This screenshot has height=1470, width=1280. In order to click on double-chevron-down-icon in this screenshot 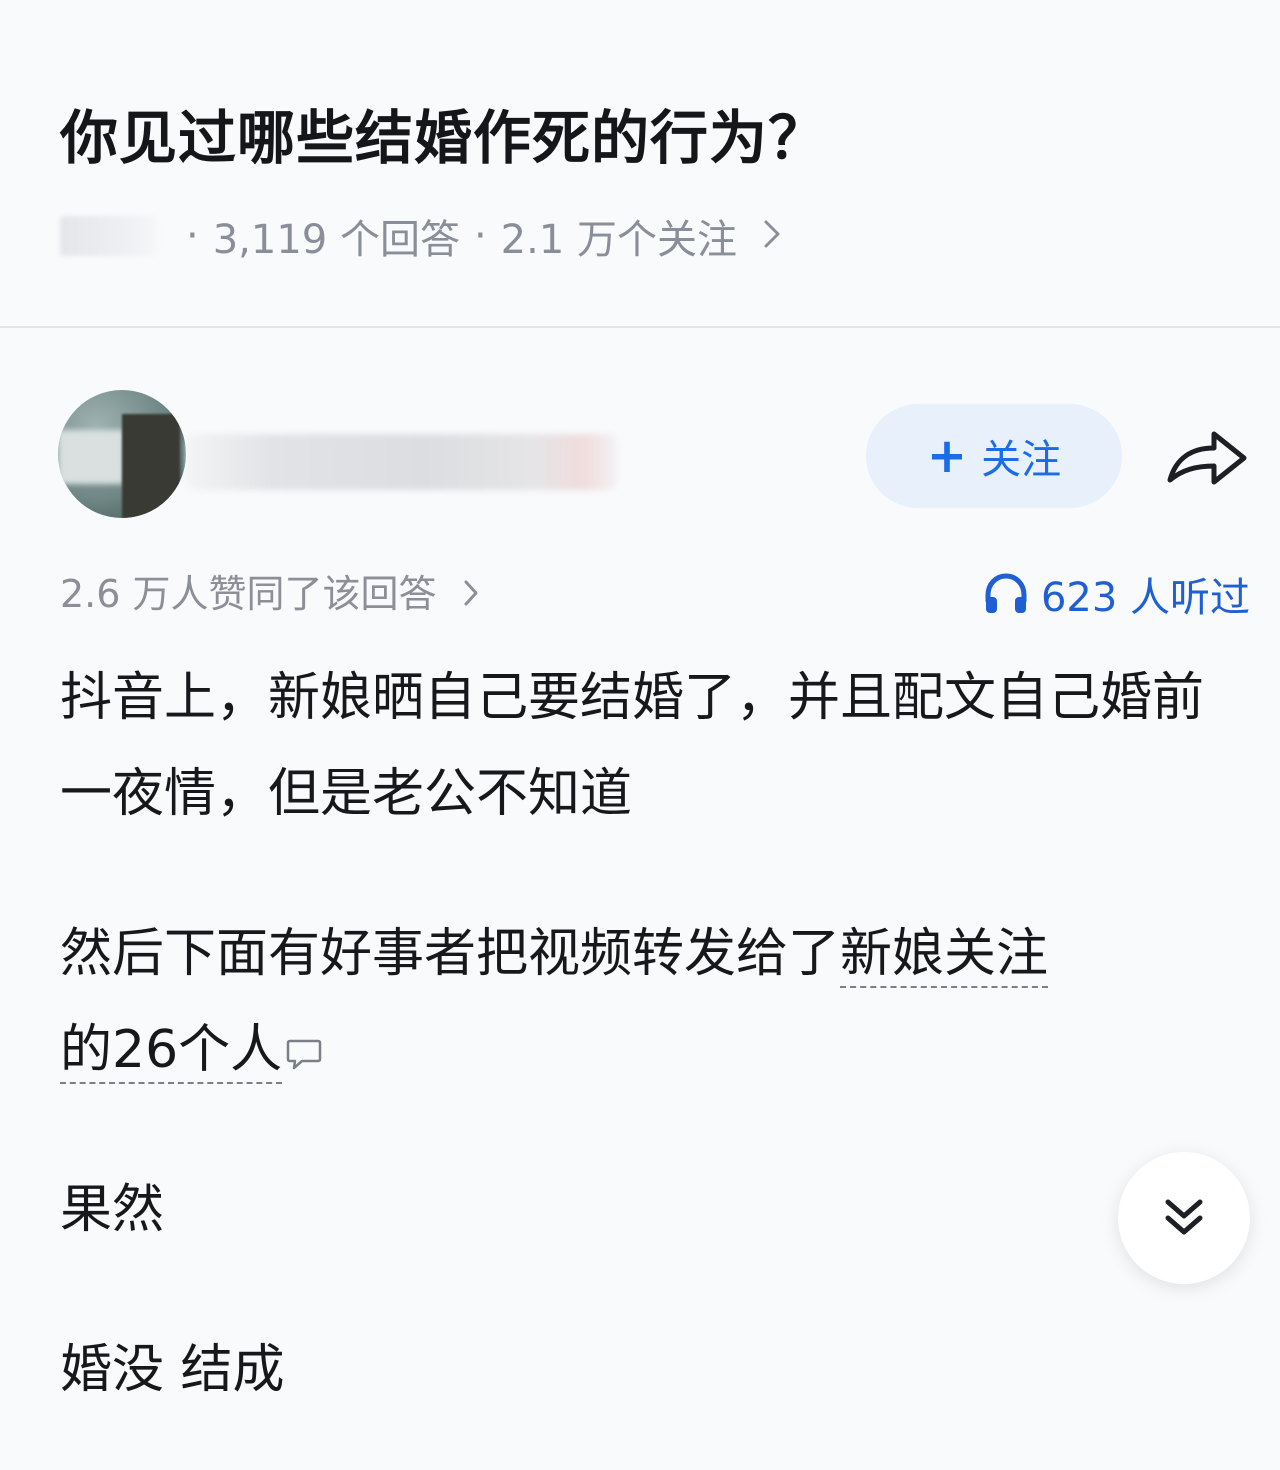, I will do `click(1184, 1217)`.